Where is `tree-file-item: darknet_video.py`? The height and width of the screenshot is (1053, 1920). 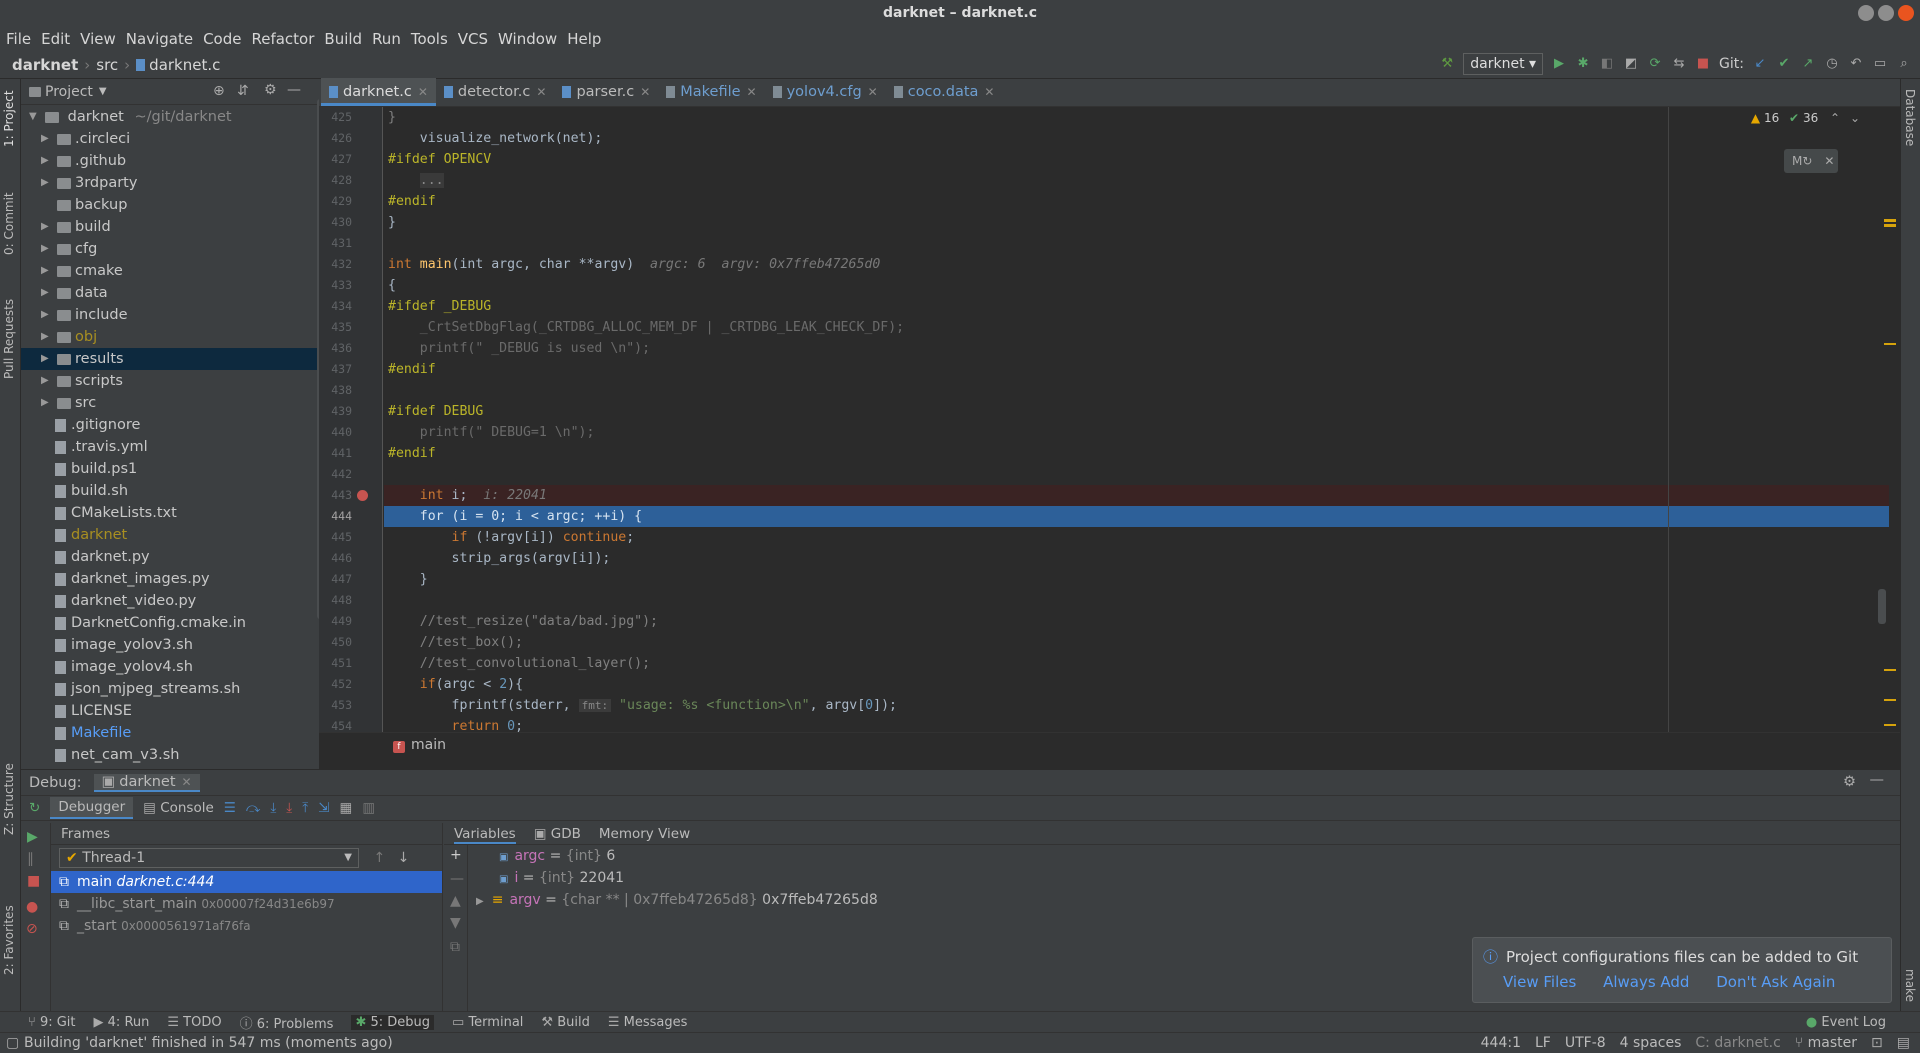 tree-file-item: darknet_video.py is located at coordinates (170, 601).